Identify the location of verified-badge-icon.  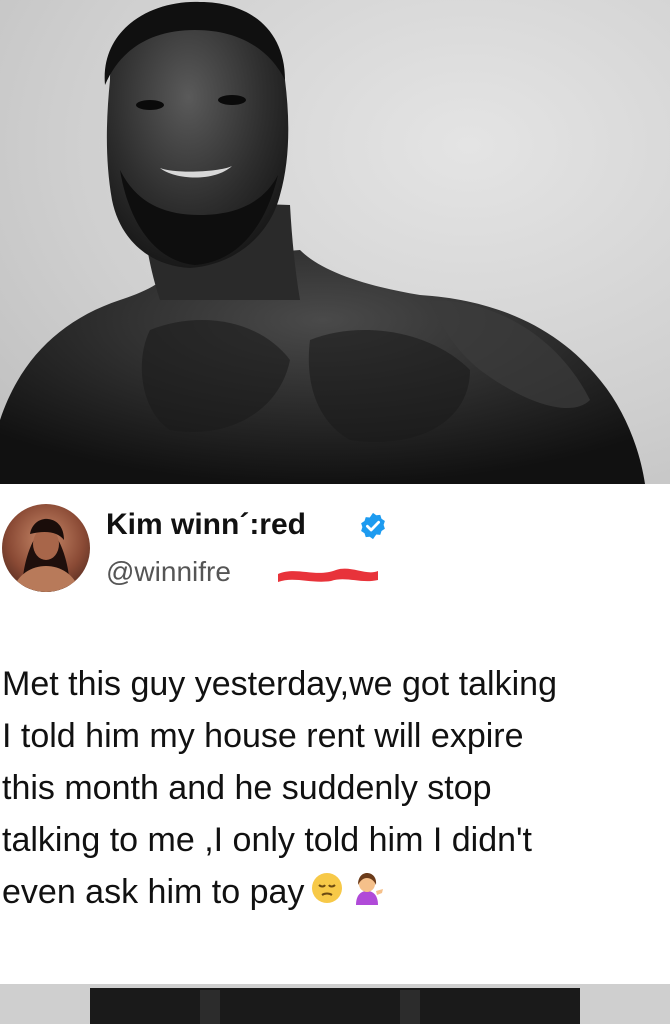
(373, 526).